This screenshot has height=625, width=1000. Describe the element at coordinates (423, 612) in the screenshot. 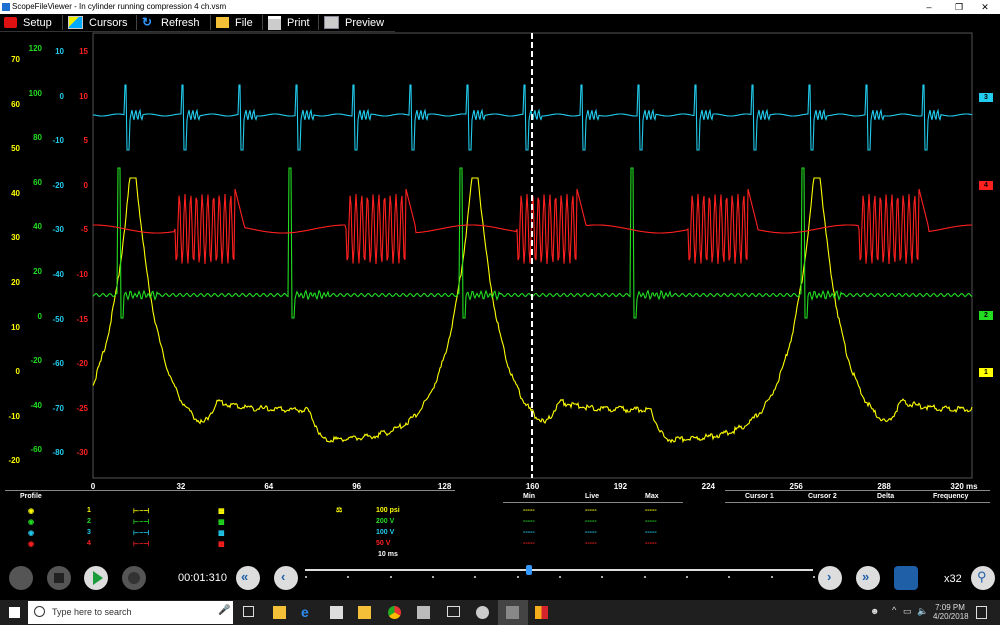

I see `calculator-icon` at that location.